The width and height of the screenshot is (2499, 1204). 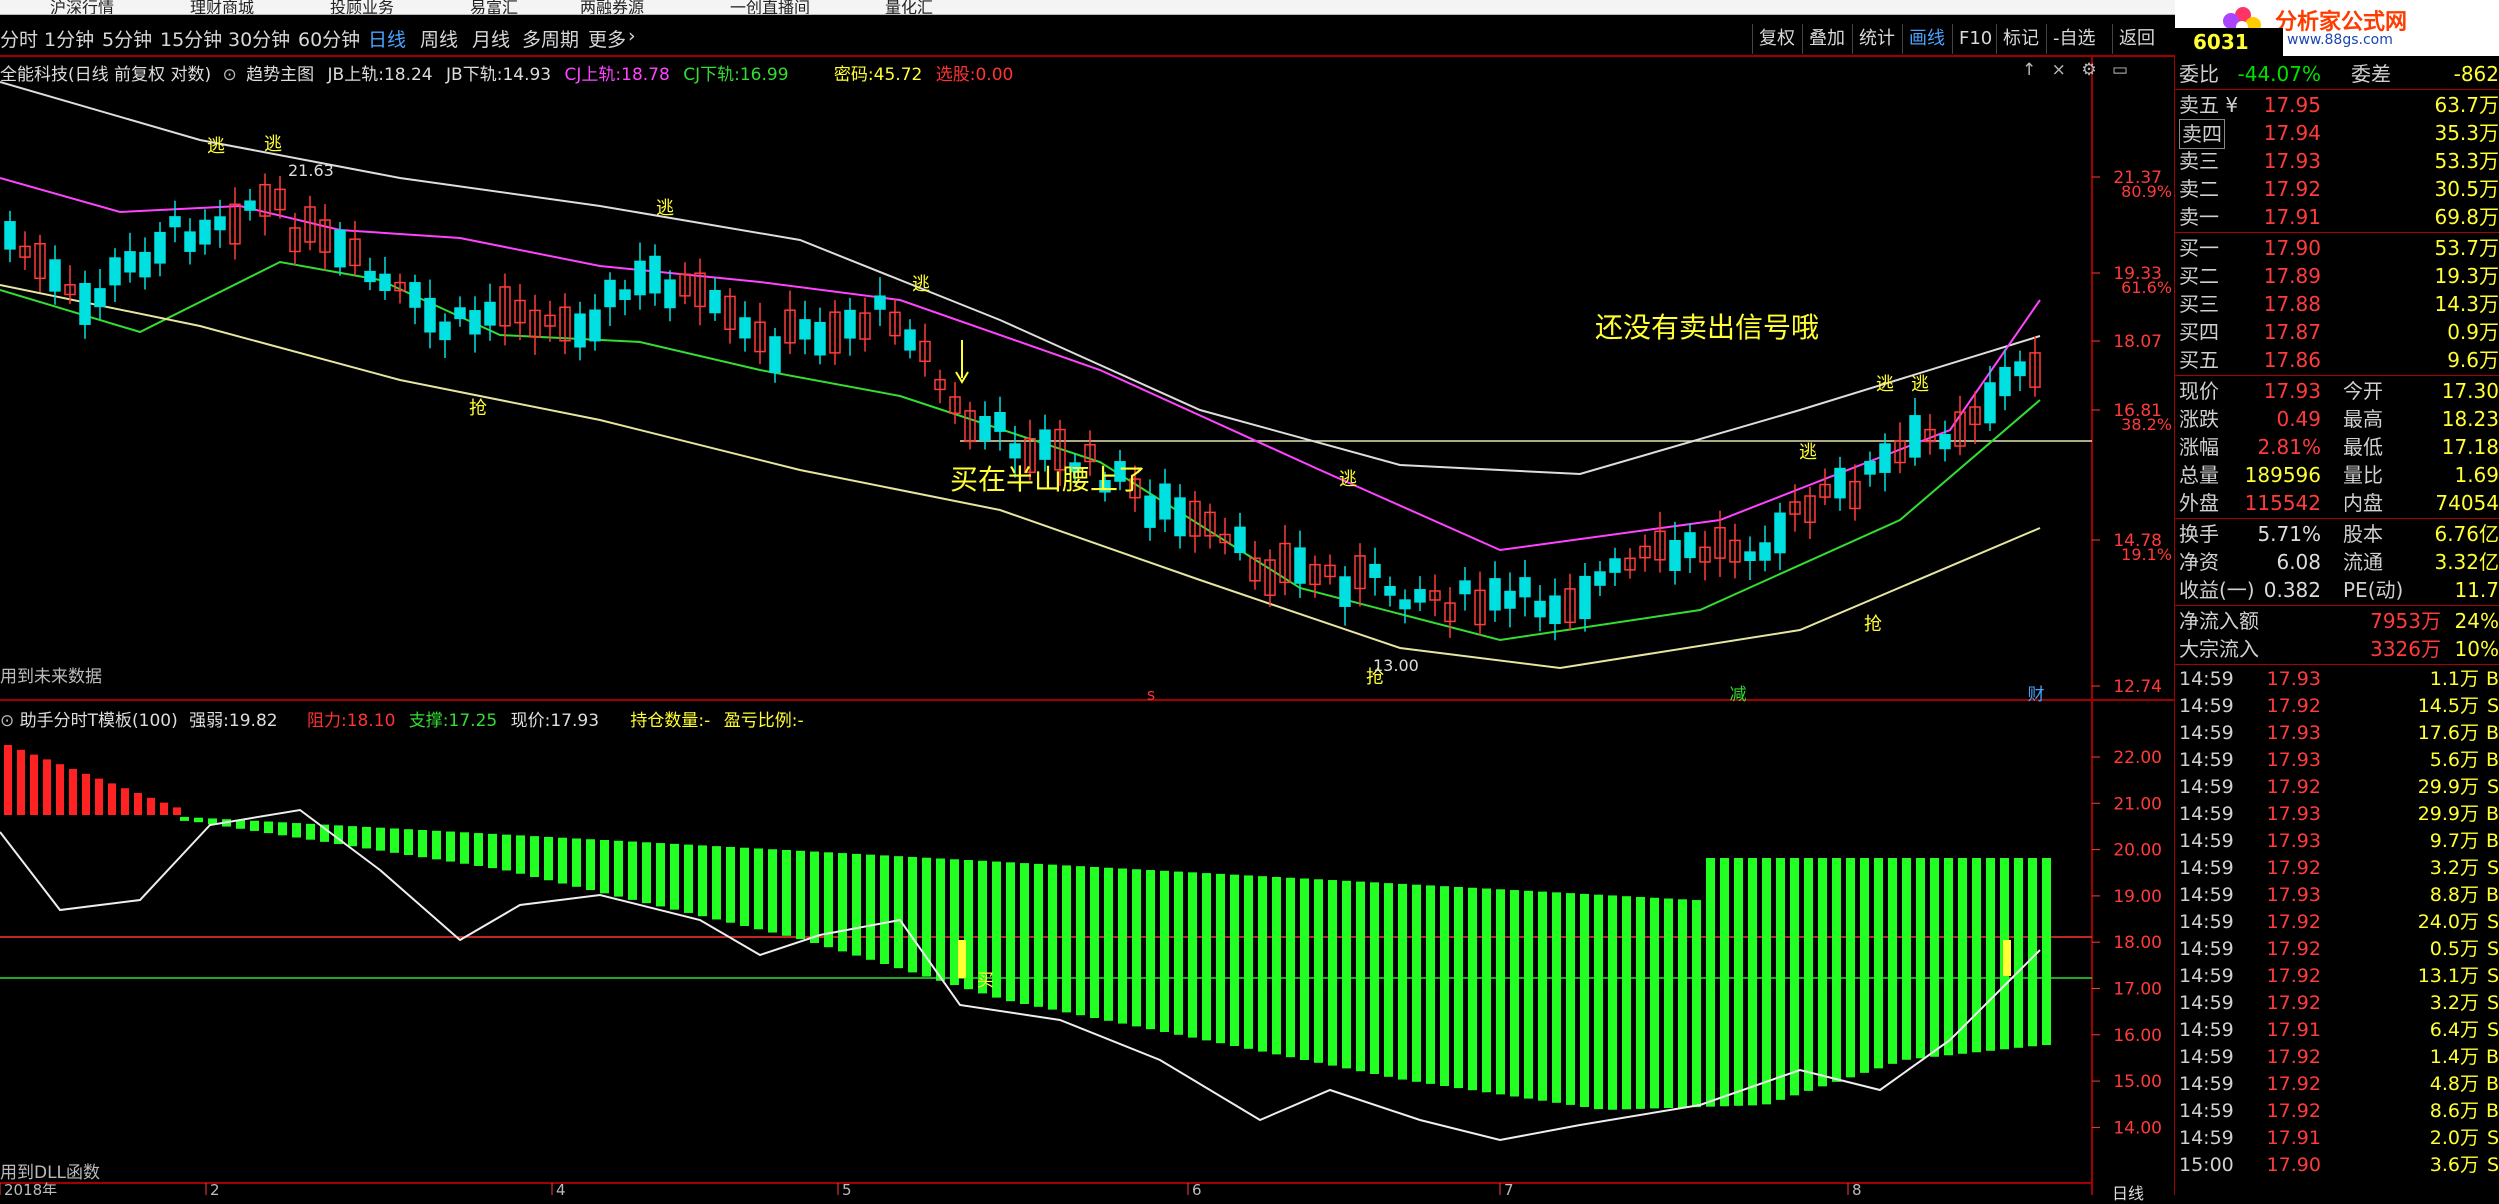 I want to click on bottom-axis-mode: 日线, so click(x=2128, y=1192).